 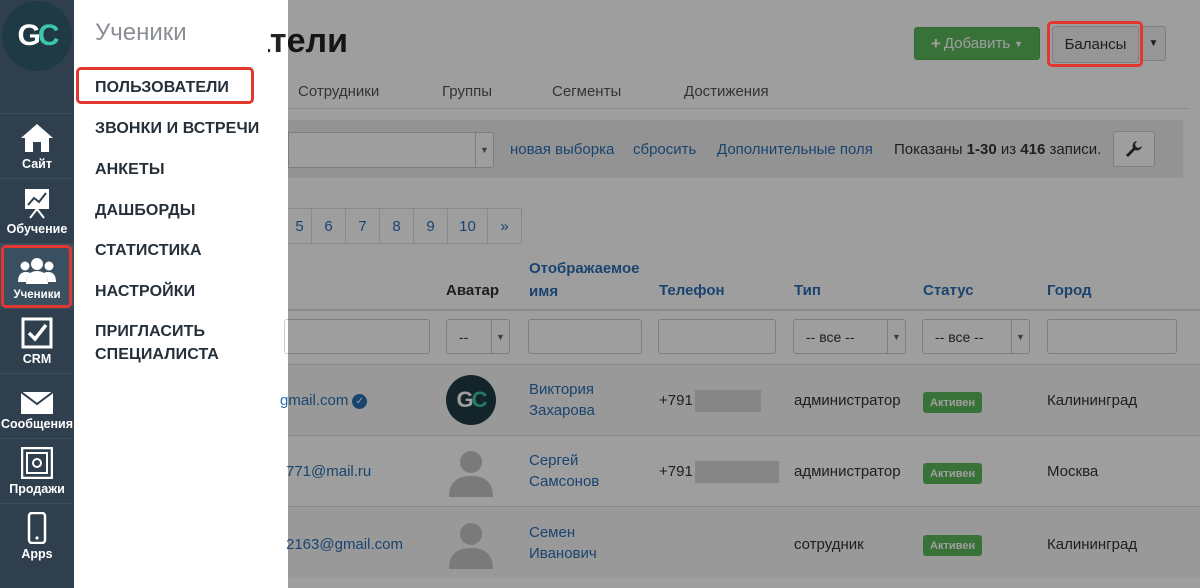 I want to click on user-city: Москва, so click(x=1073, y=471).